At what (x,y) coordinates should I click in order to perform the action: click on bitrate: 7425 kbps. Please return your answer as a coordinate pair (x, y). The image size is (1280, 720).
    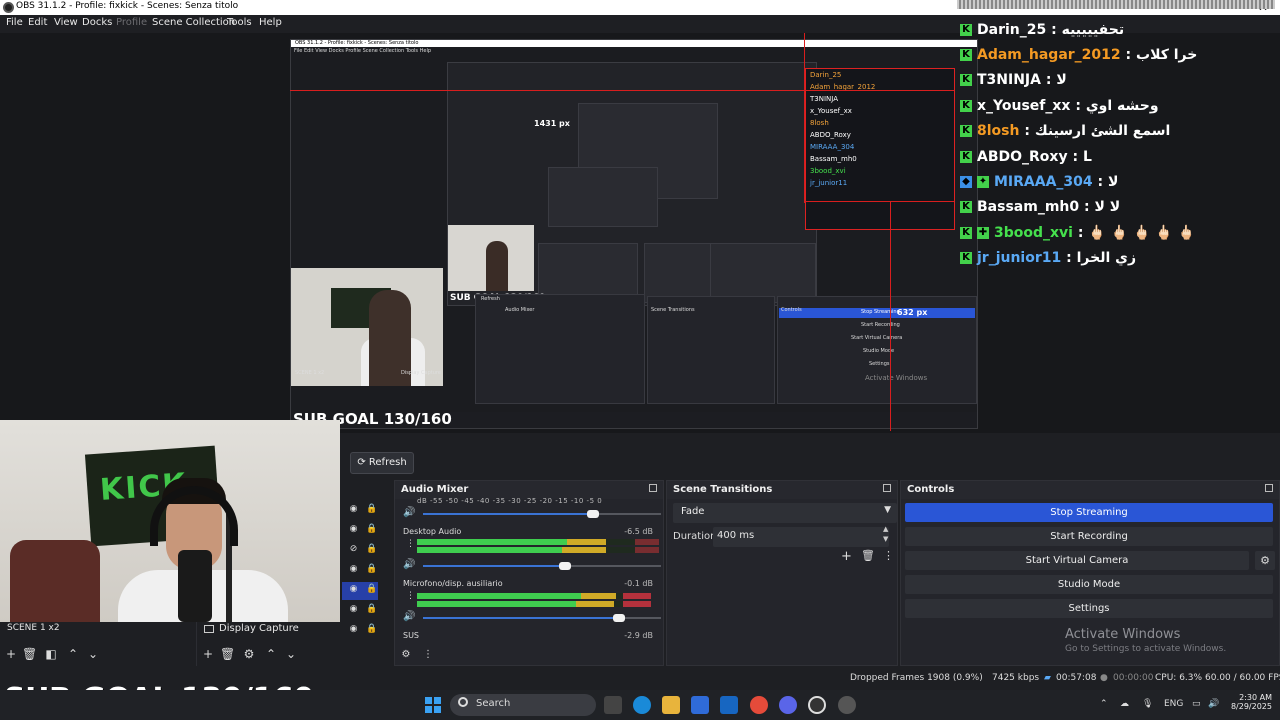
    Looking at the image, I should click on (1016, 678).